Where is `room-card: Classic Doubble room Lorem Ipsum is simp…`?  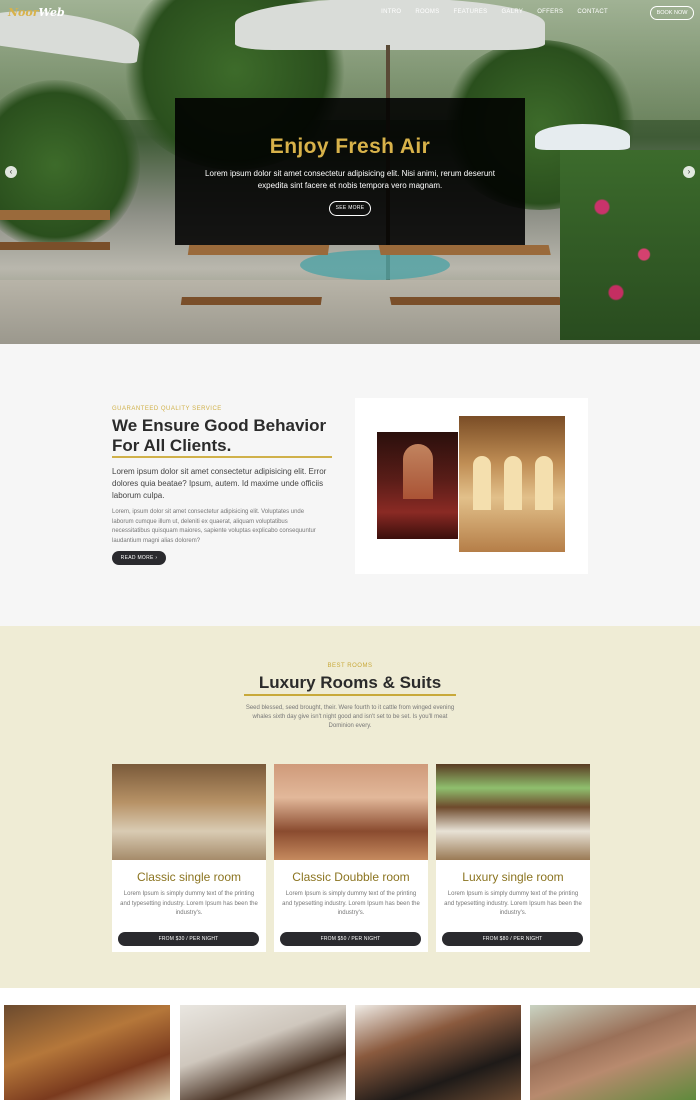
room-card: Classic Doubble room Lorem Ipsum is simp… is located at coordinates (351, 858).